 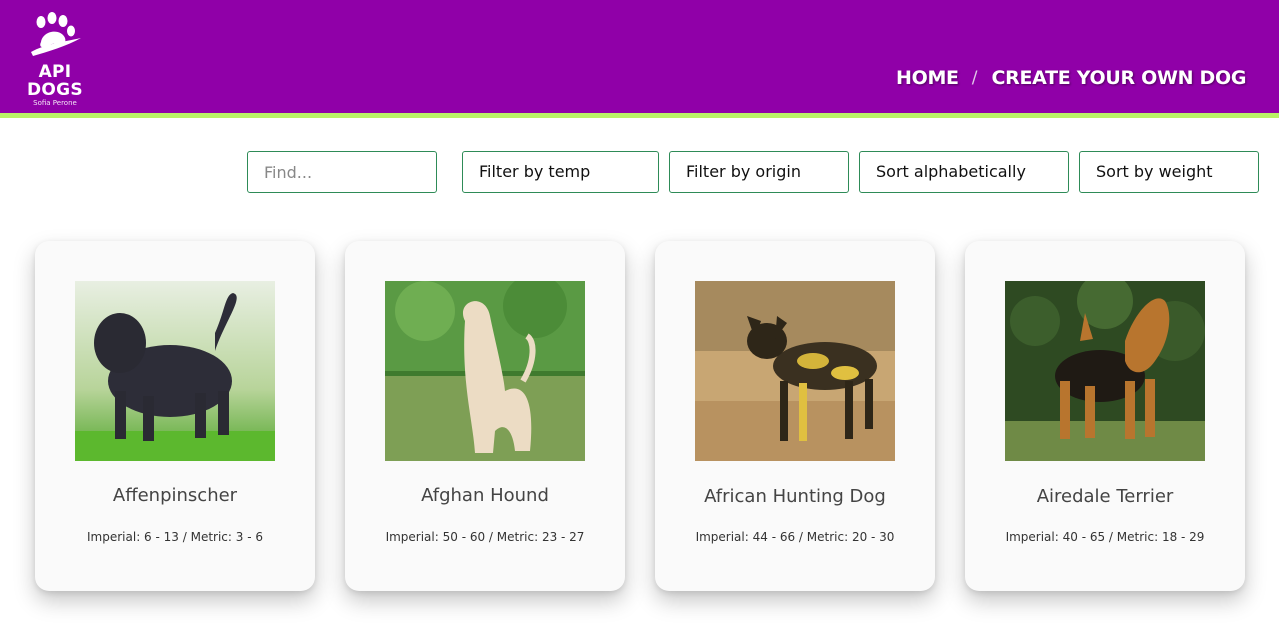 I want to click on nav-create-dog-link: CREATE YOUR OWN DOG, so click(x=1118, y=78).